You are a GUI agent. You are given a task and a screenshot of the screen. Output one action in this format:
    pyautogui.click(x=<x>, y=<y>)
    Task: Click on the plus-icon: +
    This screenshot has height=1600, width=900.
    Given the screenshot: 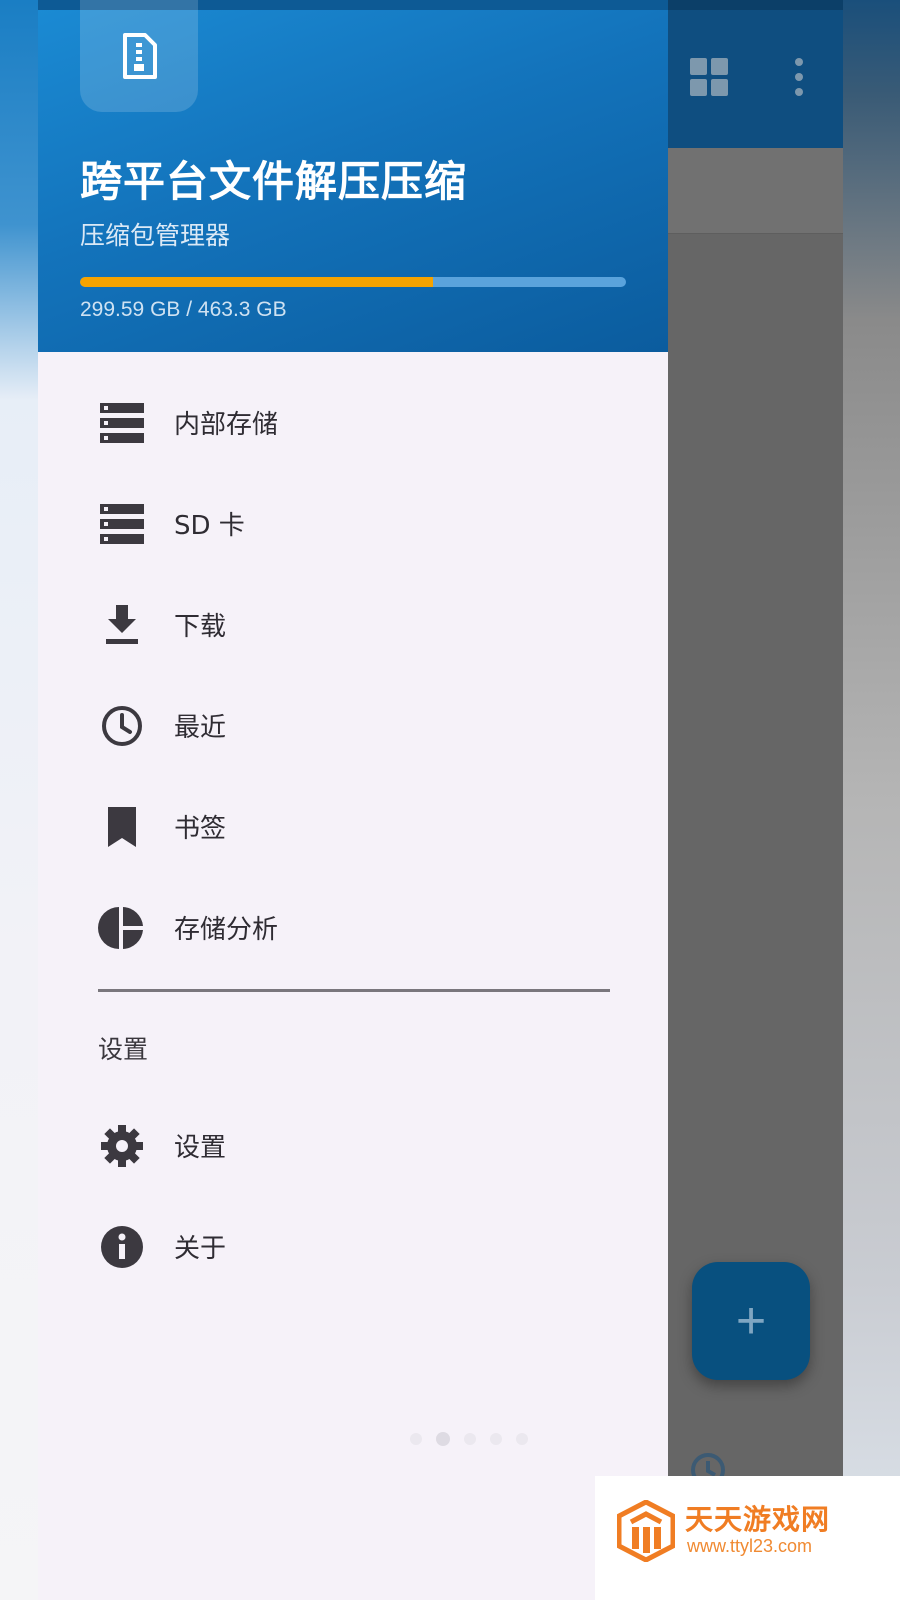 What is the action you would take?
    pyautogui.click(x=751, y=1321)
    